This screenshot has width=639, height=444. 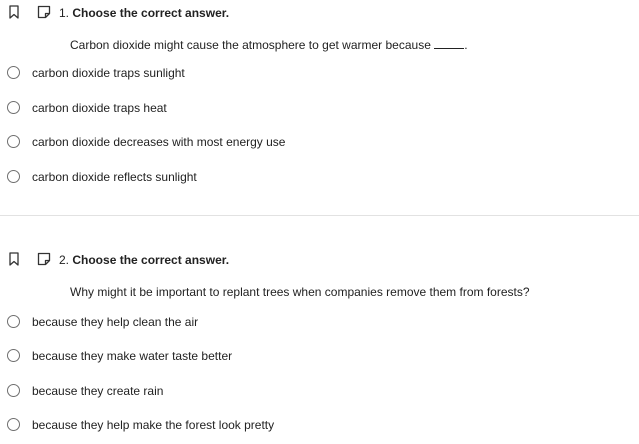 I want to click on answer-option: carbon dioxide traps heat, so click(x=319, y=108).